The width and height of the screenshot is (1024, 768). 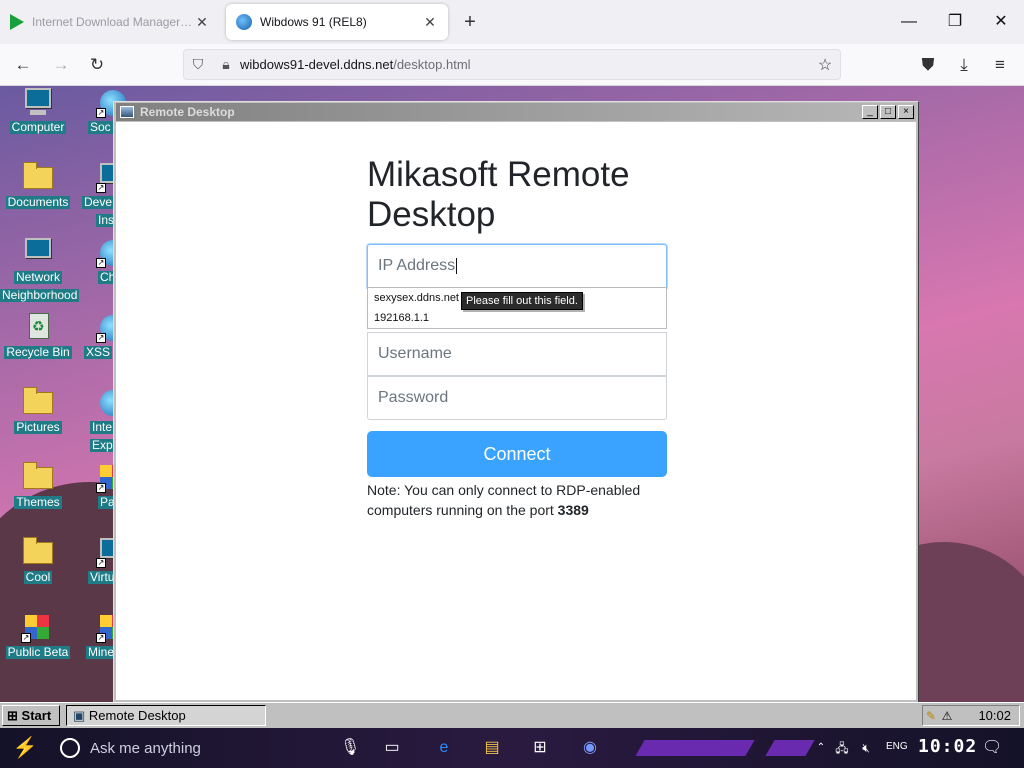 I want to click on connect-button: Connect, so click(x=517, y=454).